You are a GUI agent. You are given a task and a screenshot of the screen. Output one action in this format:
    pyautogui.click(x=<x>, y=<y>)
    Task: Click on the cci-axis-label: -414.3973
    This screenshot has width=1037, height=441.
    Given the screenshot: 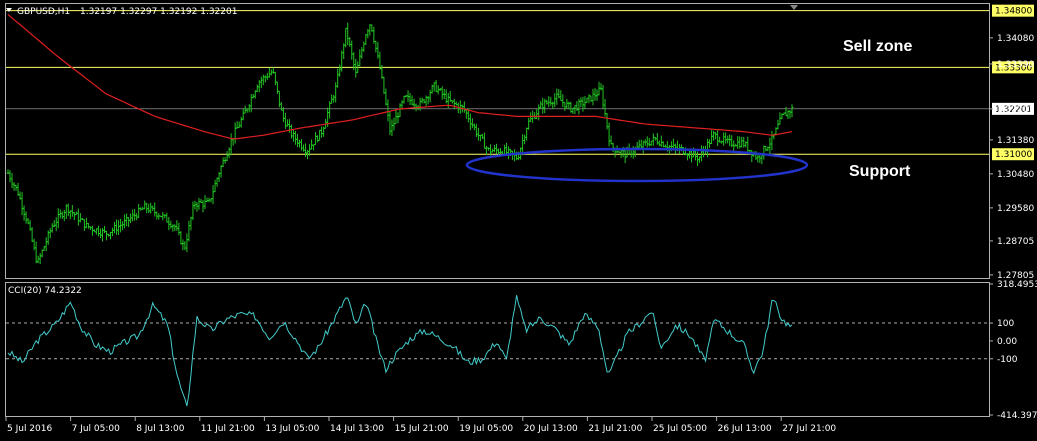 What is the action you would take?
    pyautogui.click(x=1017, y=416)
    